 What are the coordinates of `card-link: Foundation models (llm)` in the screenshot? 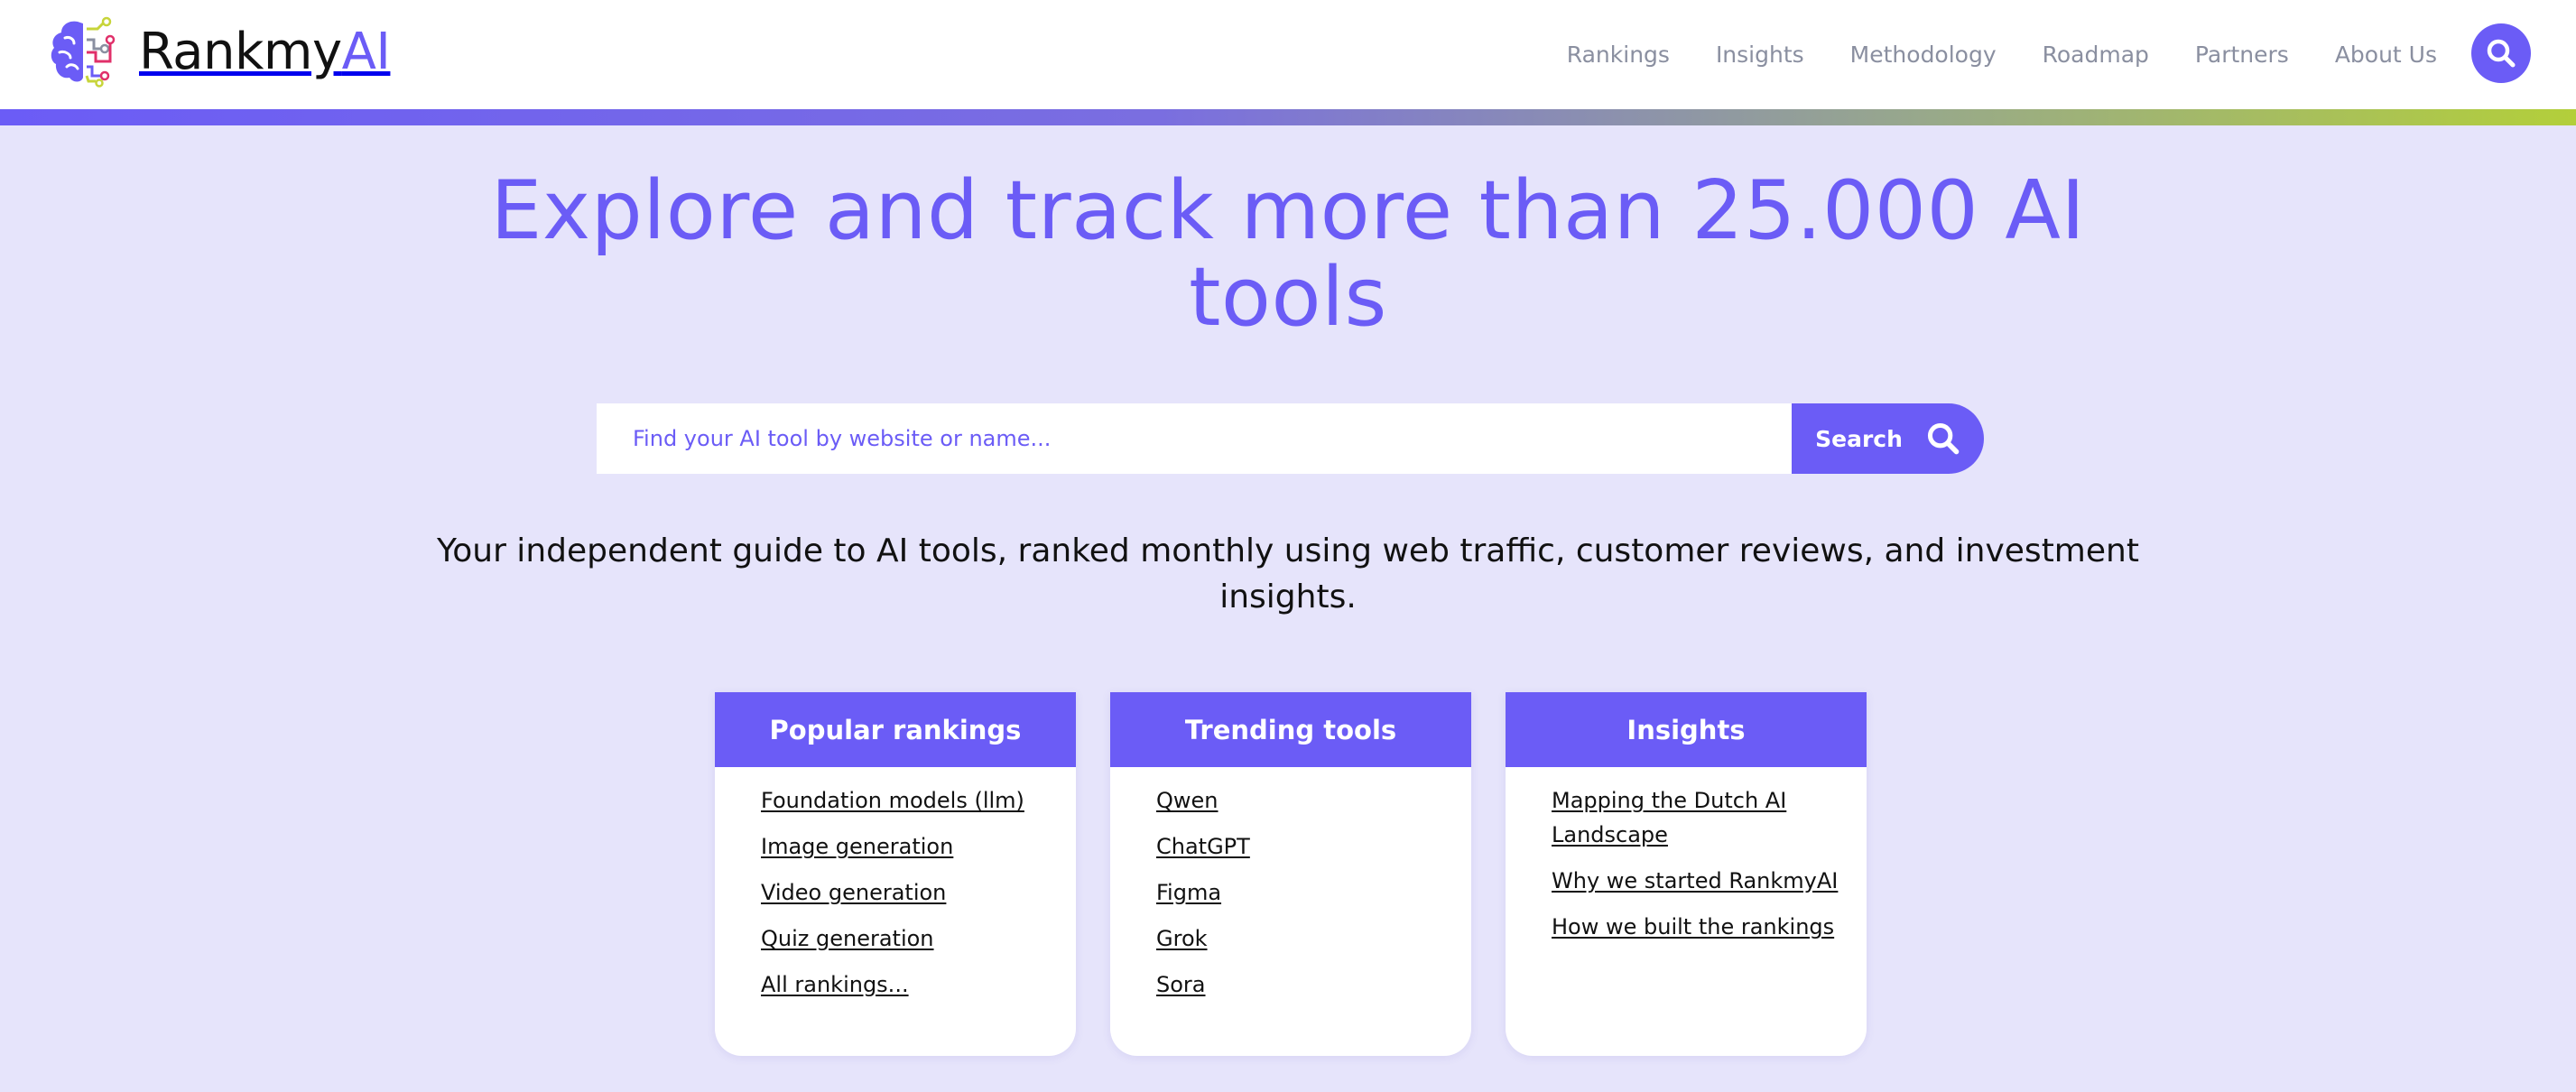 It's located at (892, 800).